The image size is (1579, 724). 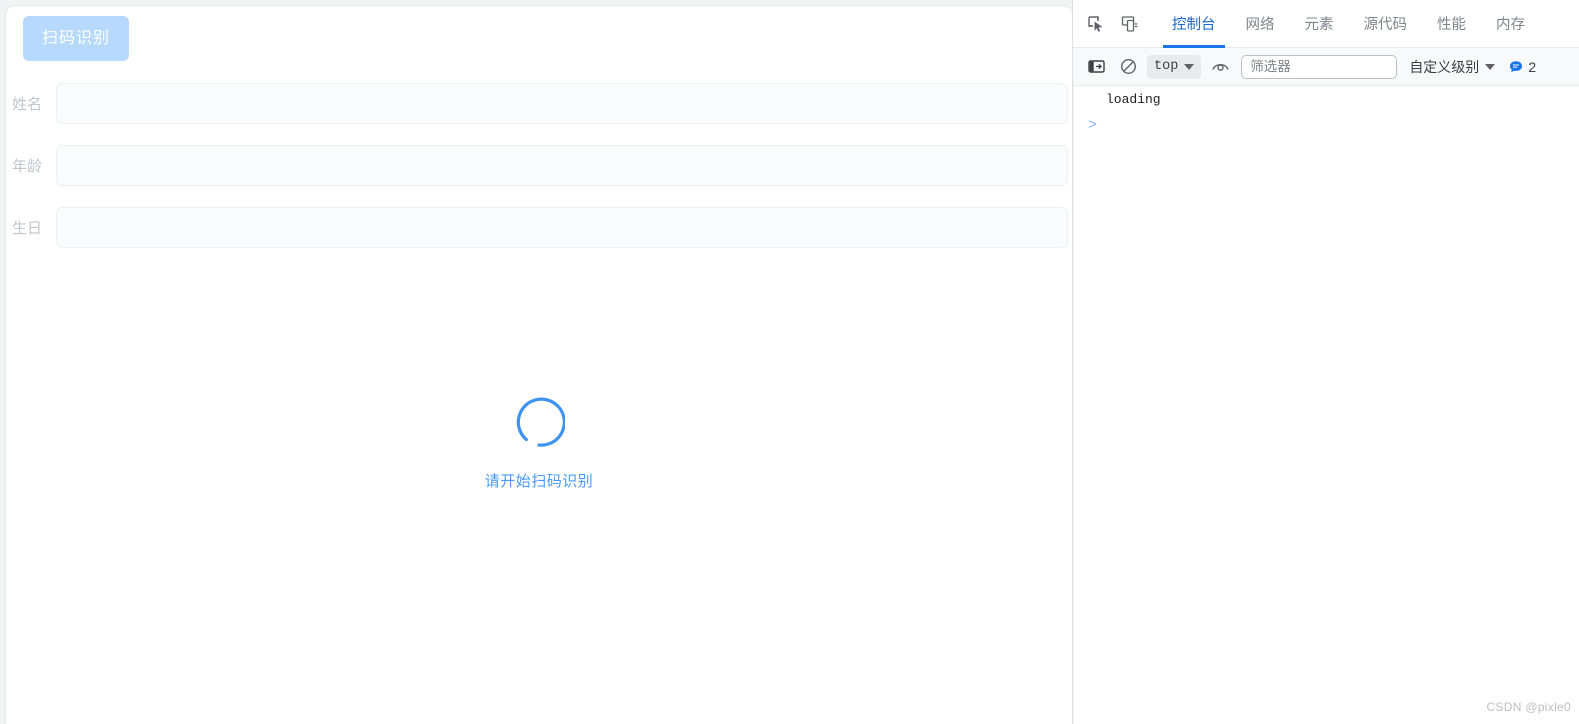 What do you see at coordinates (1444, 66) in the screenshot?
I see `log-level-label: 自定义级别` at bounding box center [1444, 66].